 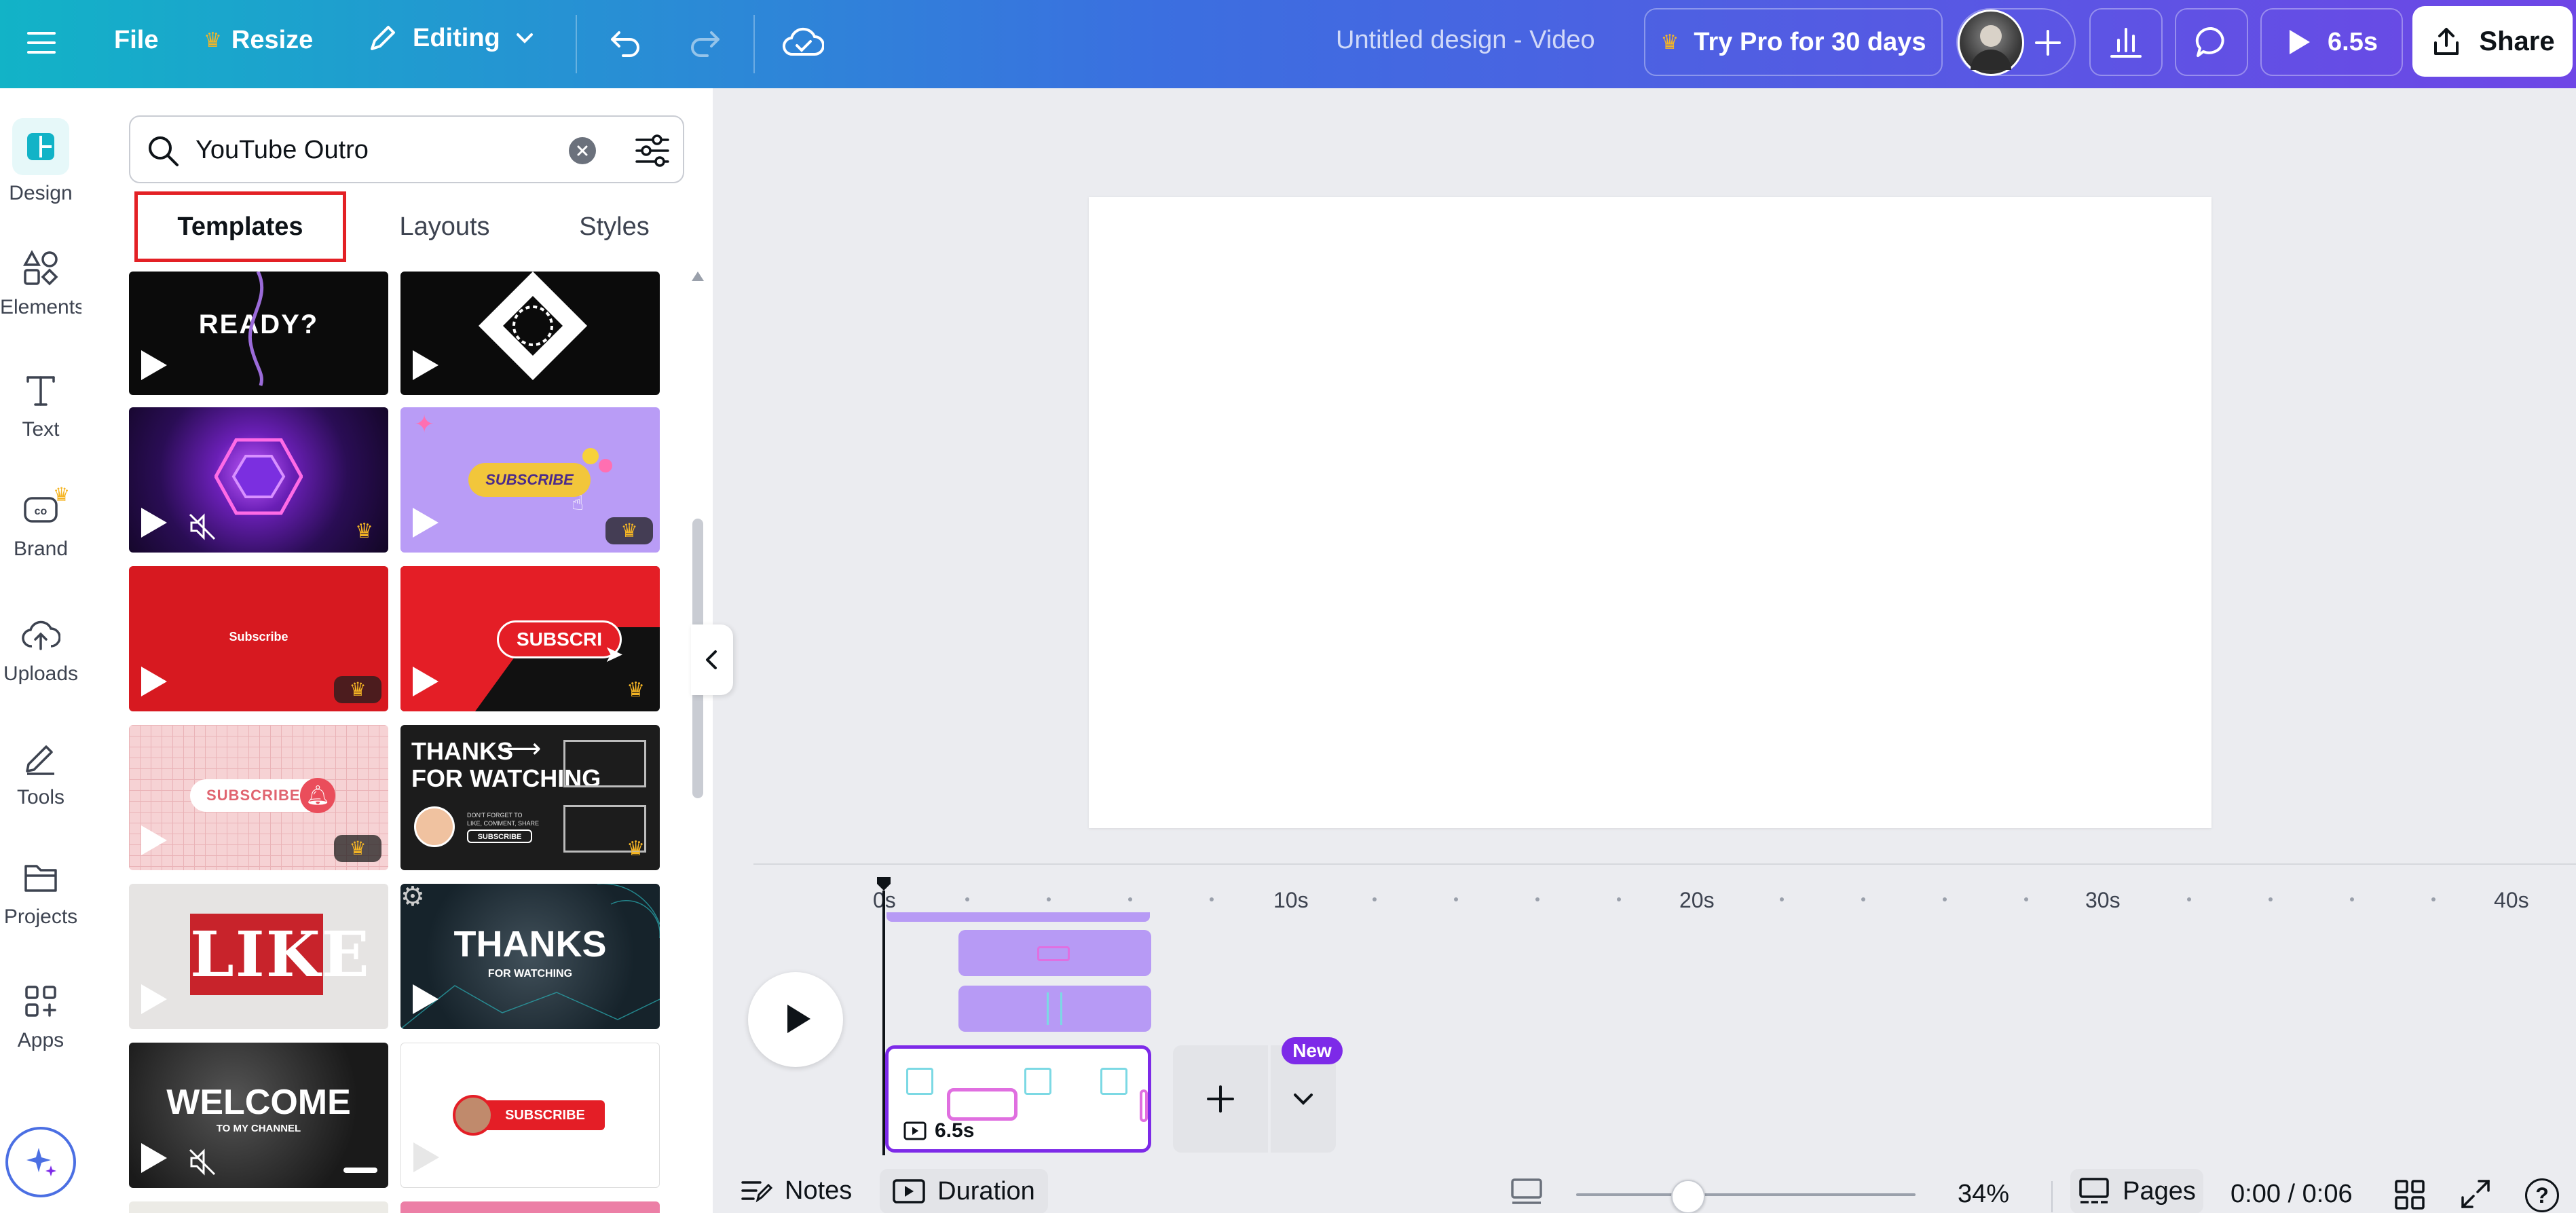 What do you see at coordinates (530, 957) in the screenshot?
I see `template-thumbnail: ⚙ THANKS FOR WATCHING` at bounding box center [530, 957].